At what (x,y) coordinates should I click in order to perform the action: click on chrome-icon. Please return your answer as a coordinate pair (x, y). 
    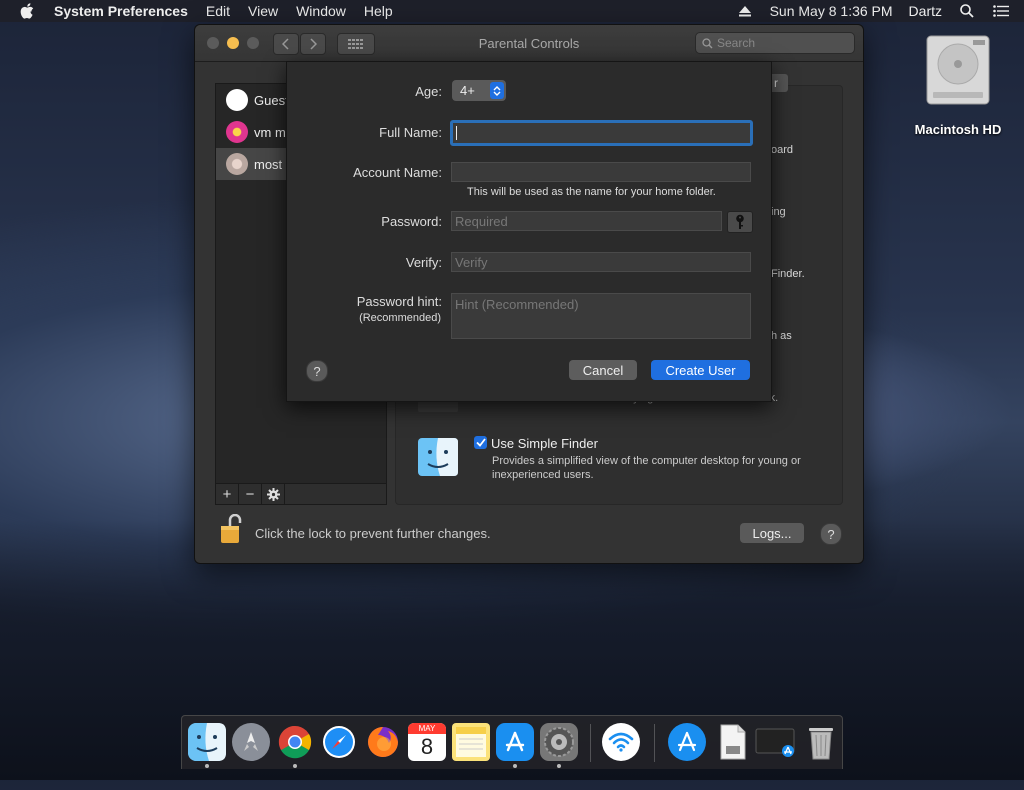
    Looking at the image, I should click on (295, 742).